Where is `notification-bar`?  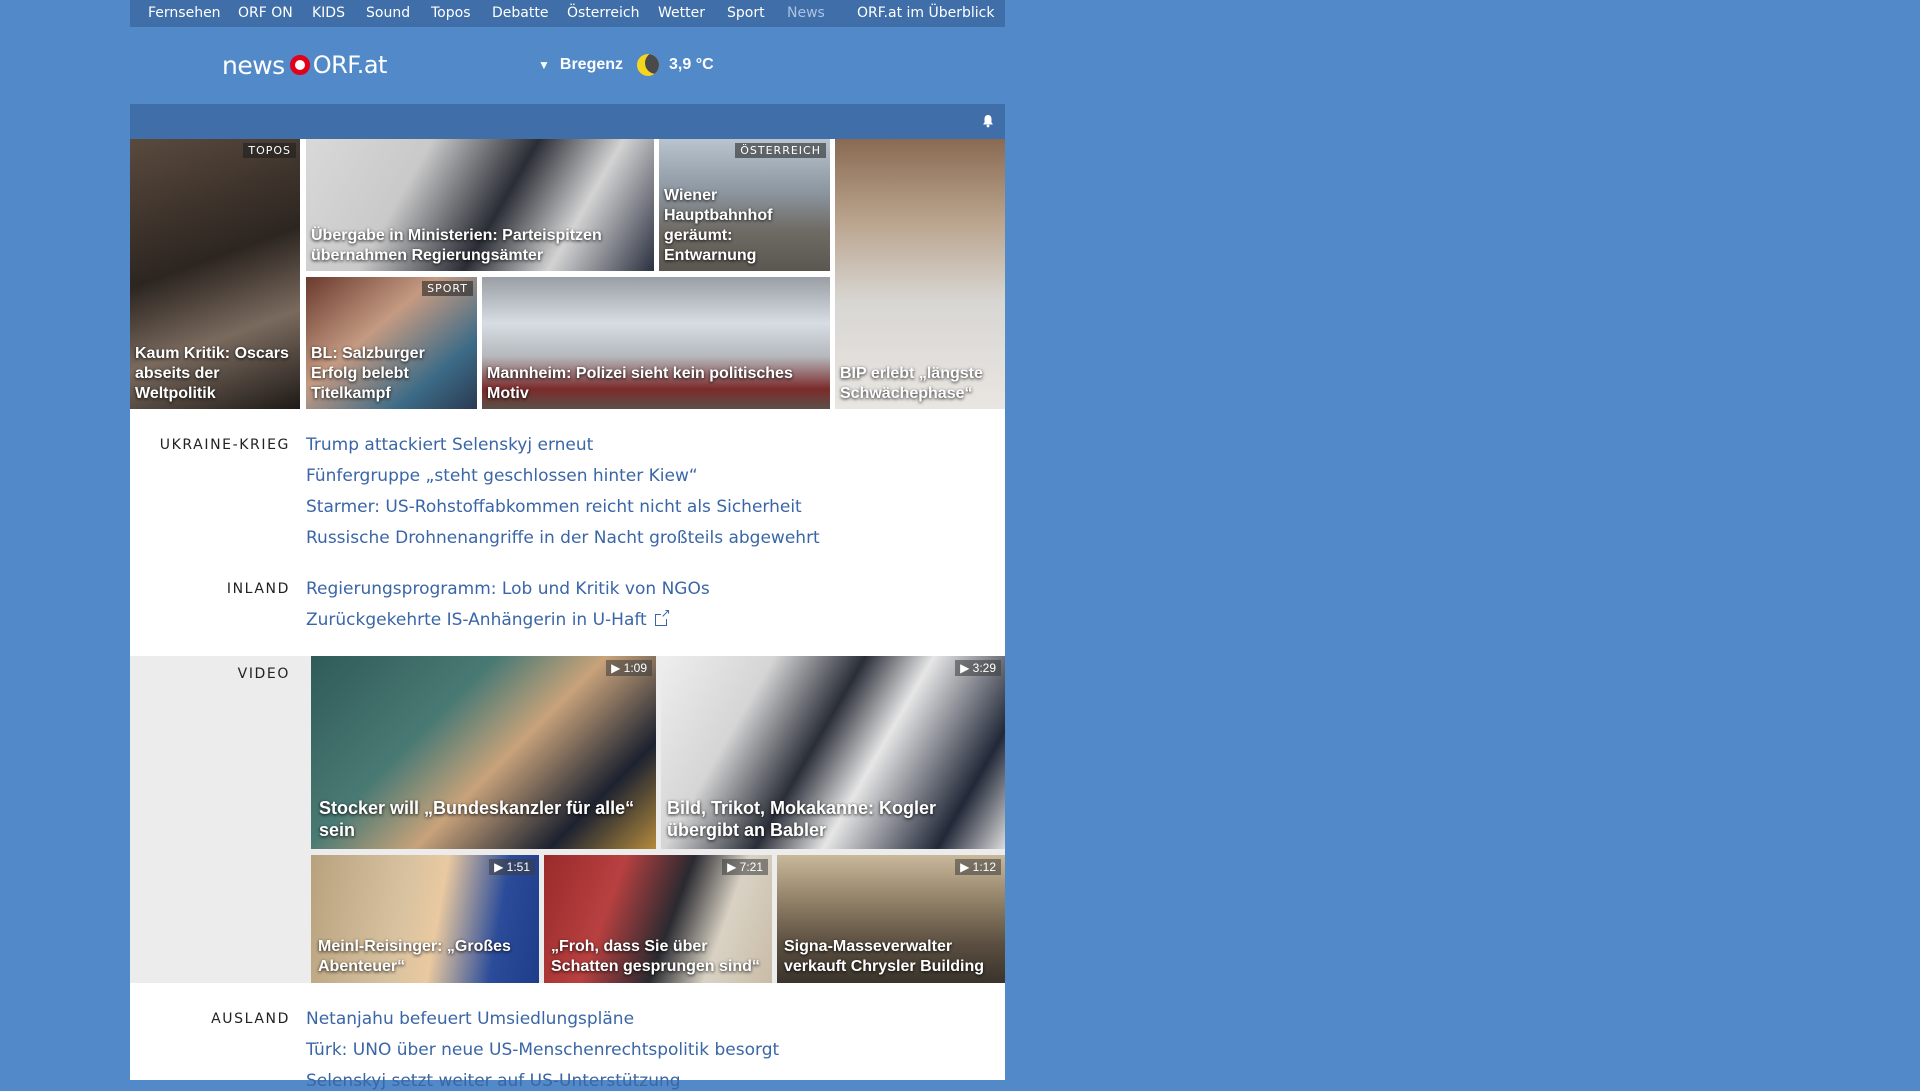 notification-bar is located at coordinates (567, 121).